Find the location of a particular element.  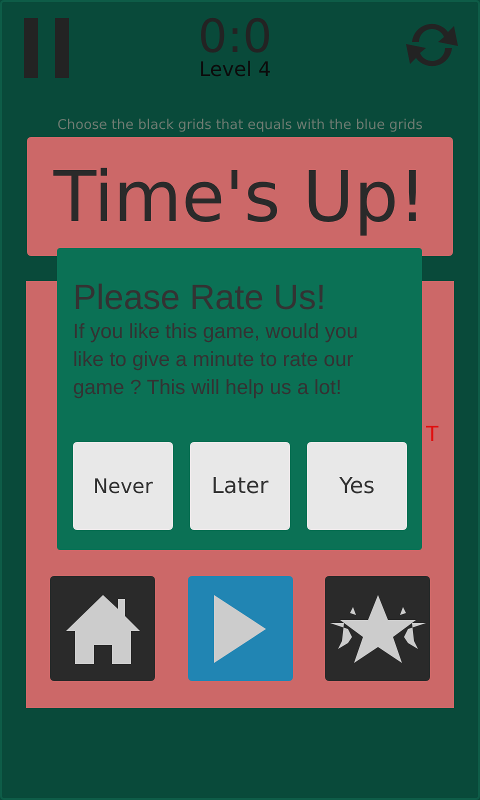

rate-button is located at coordinates (377, 628).